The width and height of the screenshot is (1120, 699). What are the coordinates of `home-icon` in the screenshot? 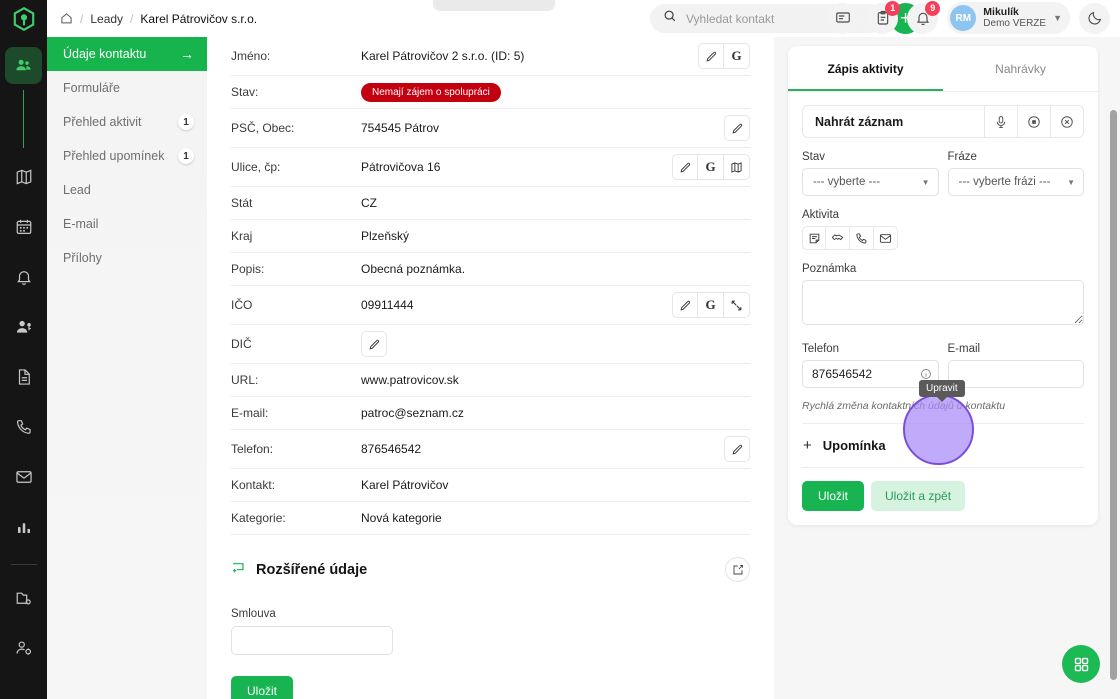 It's located at (66, 18).